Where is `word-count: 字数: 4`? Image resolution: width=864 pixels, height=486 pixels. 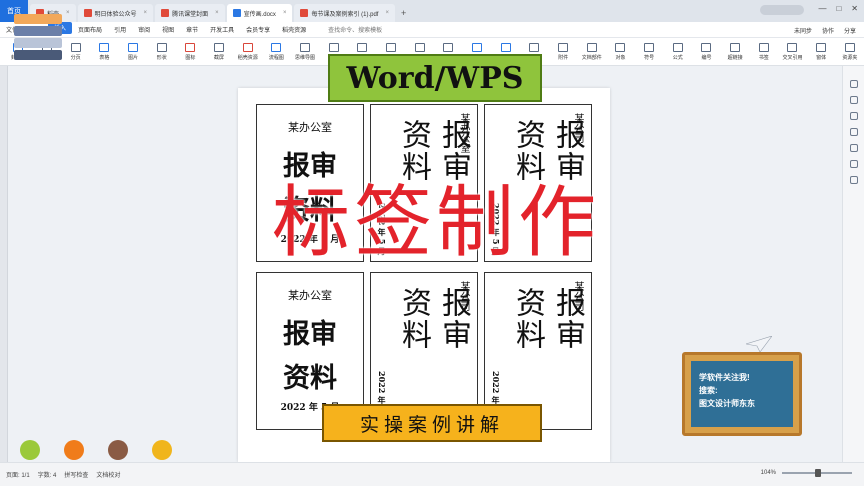 word-count: 字数: 4 is located at coordinates (47, 474).